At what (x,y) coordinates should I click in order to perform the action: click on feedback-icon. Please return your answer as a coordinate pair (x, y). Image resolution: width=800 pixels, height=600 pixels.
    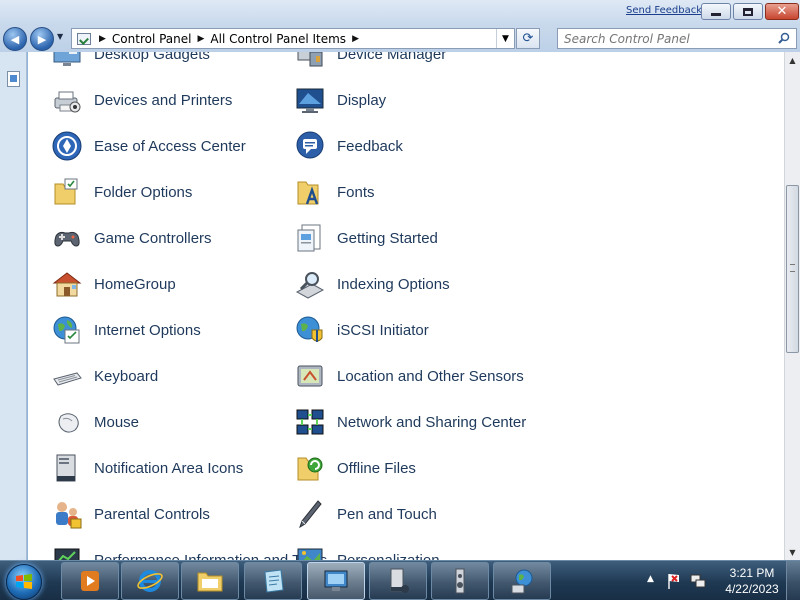
    Looking at the image, I should click on (310, 146).